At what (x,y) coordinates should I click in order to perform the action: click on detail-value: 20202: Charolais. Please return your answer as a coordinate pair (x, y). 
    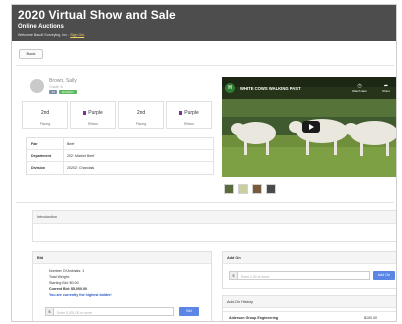
    Looking at the image, I should click on (81, 168).